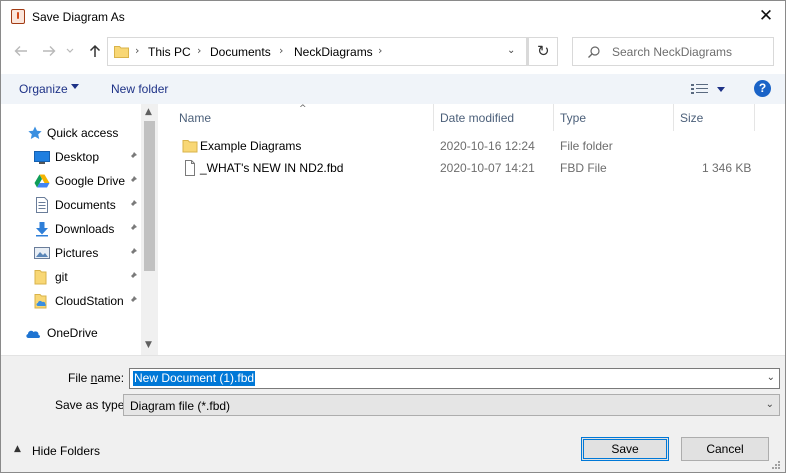 The height and width of the screenshot is (473, 786). Describe the element at coordinates (42, 229) in the screenshot. I see `download-icon` at that location.